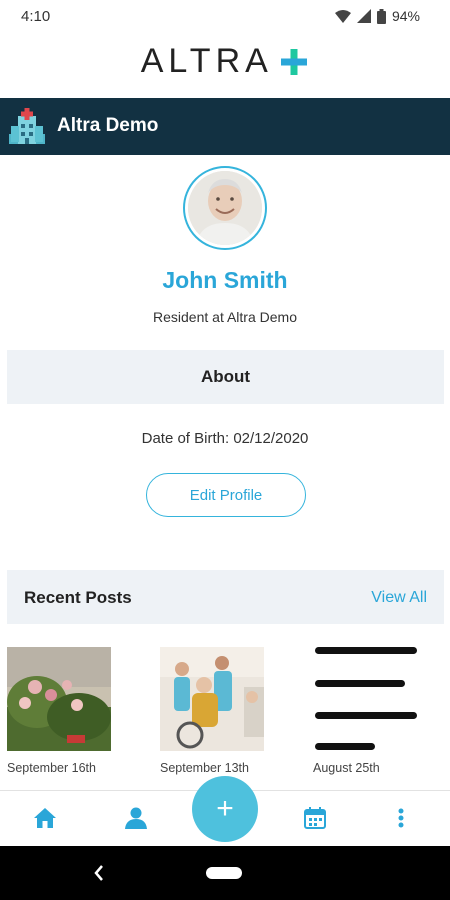 The height and width of the screenshot is (900, 450). I want to click on recent-posts-header: Recent Posts View All, so click(225, 597).